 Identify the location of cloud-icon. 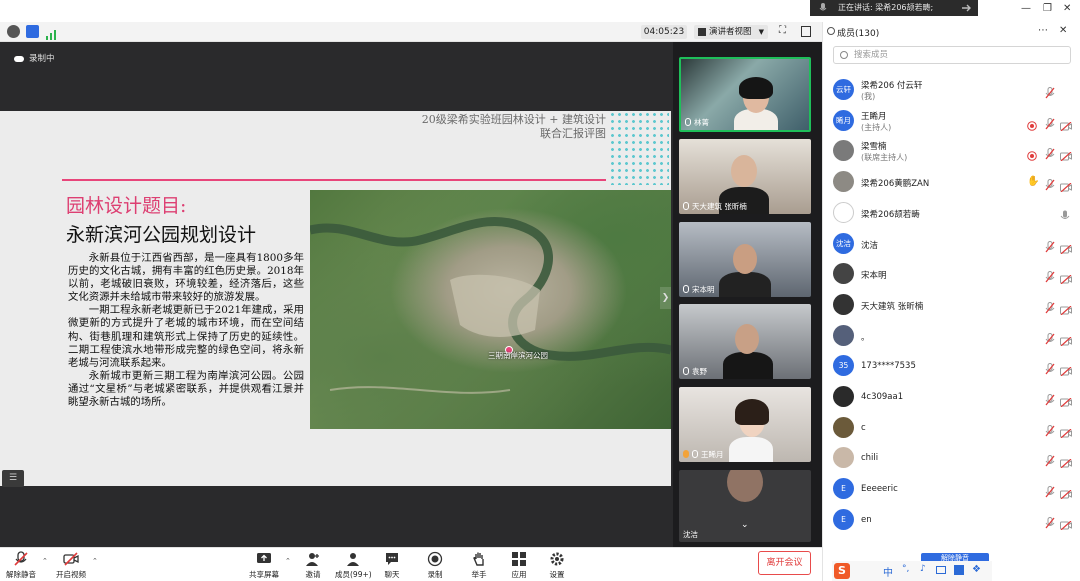
(19, 58).